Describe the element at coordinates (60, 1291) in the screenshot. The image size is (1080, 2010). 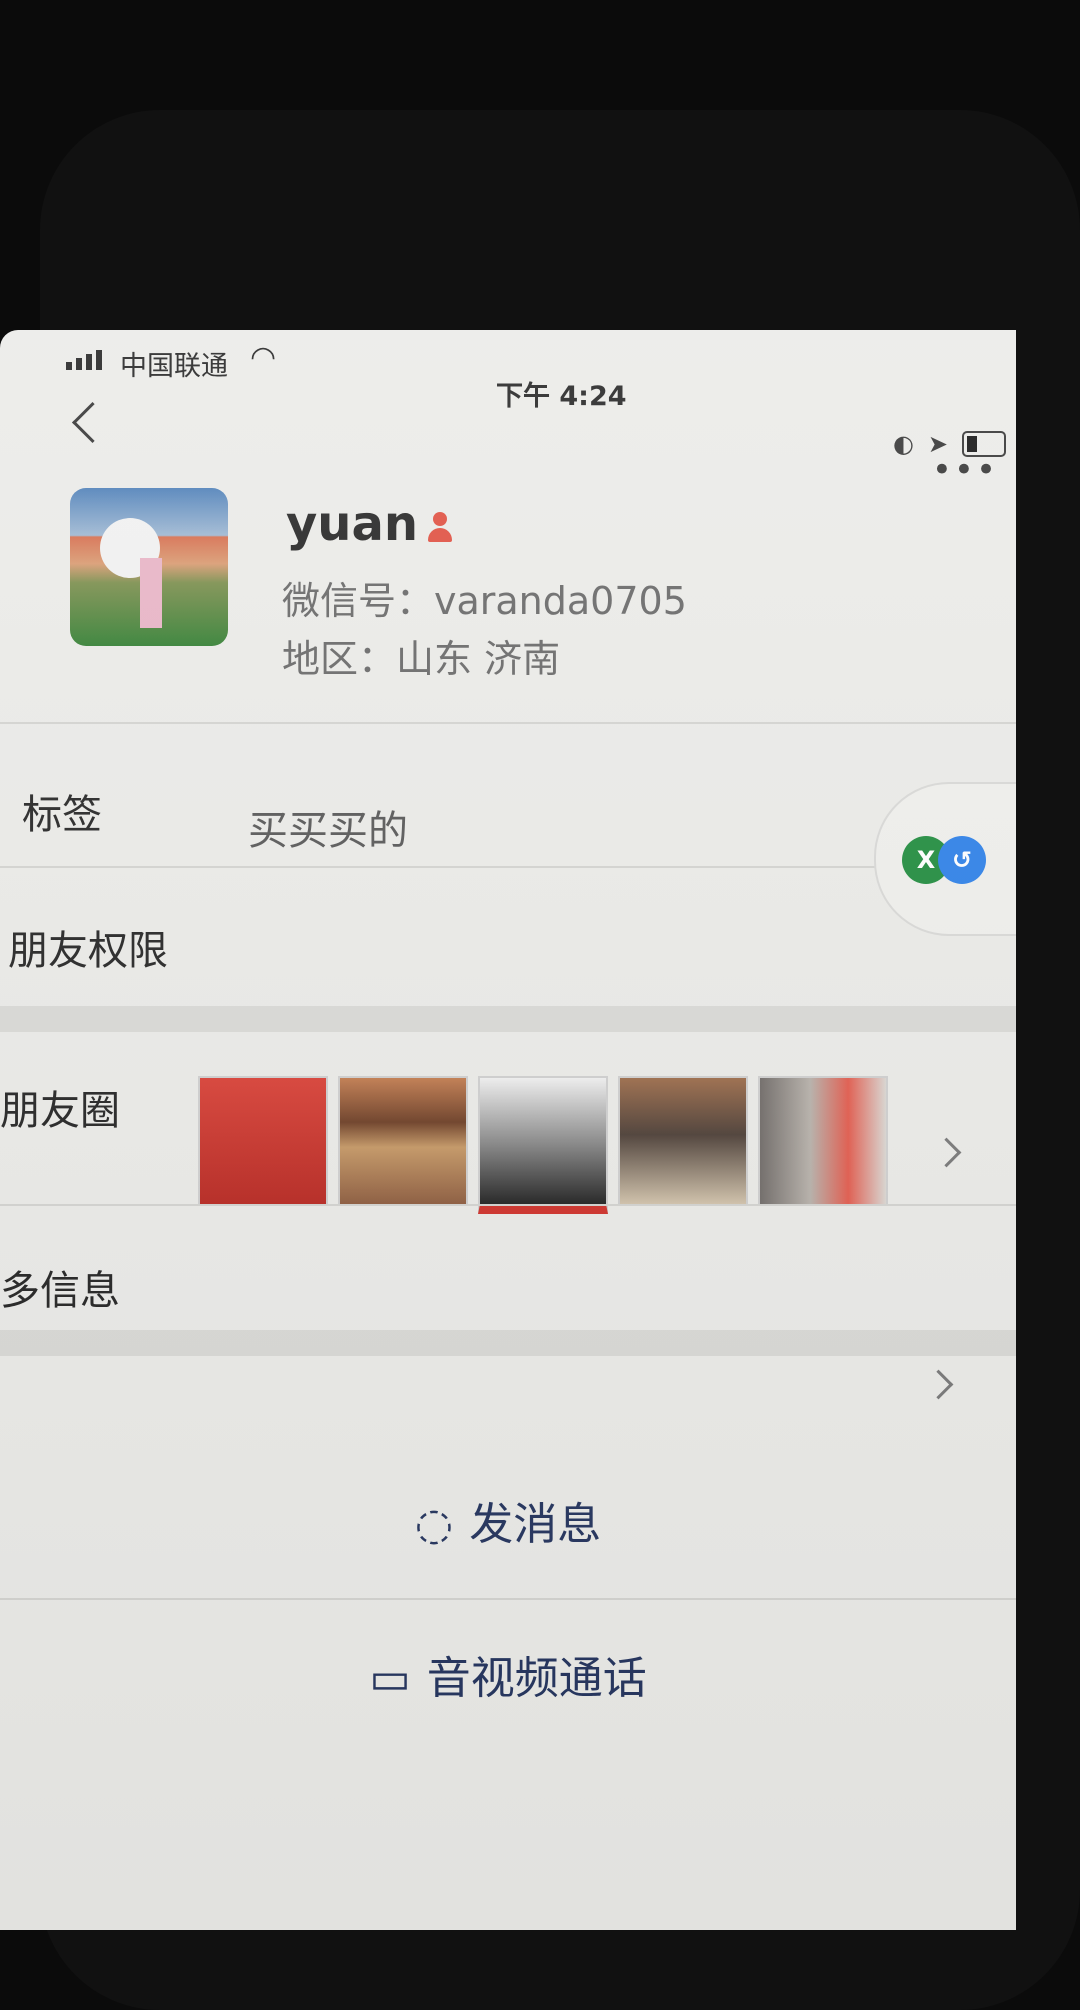
I see `more-info-label: 多信息` at that location.